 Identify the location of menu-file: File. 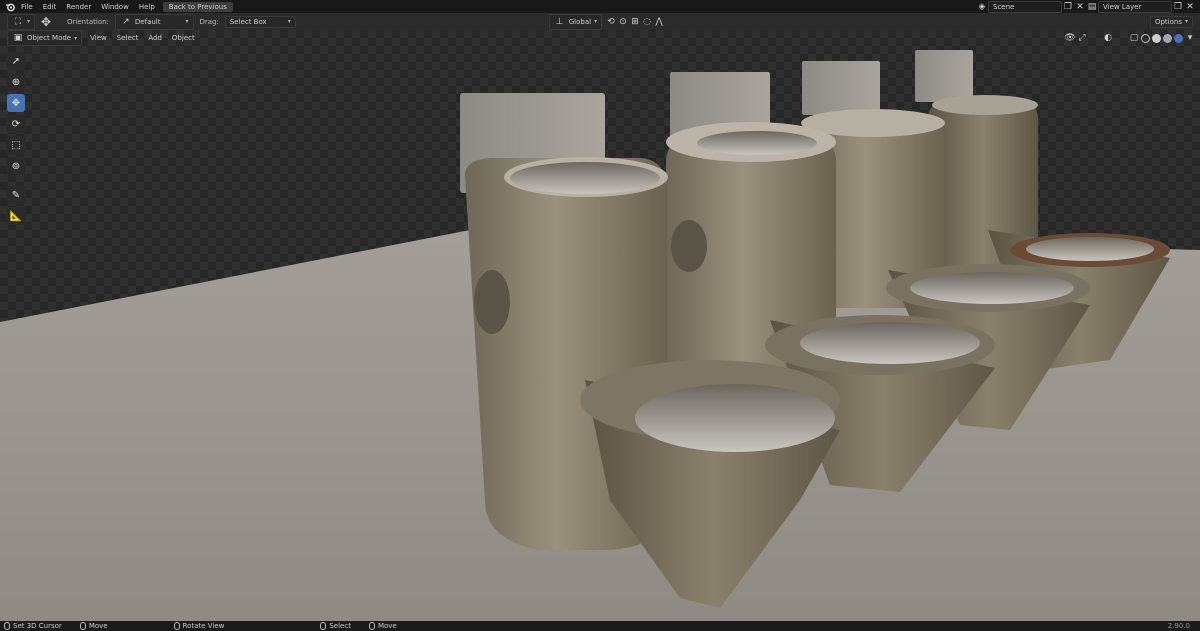
(27, 7).